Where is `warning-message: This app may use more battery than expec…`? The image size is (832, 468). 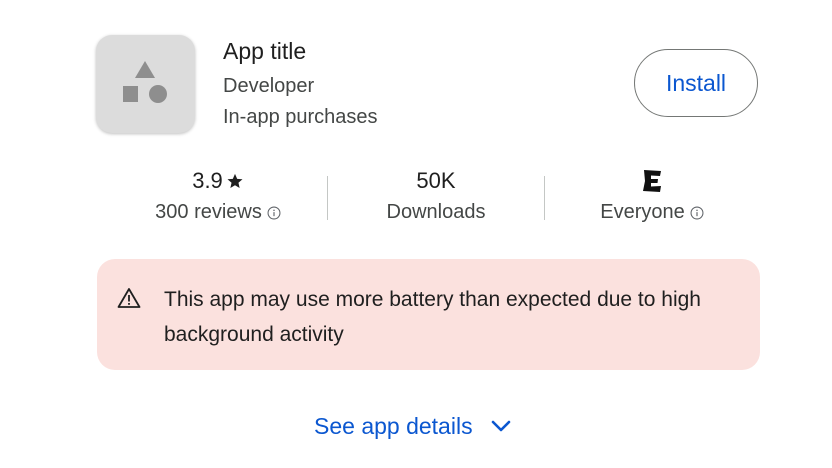
warning-message: This app may use more battery than expec… is located at coordinates (432, 317).